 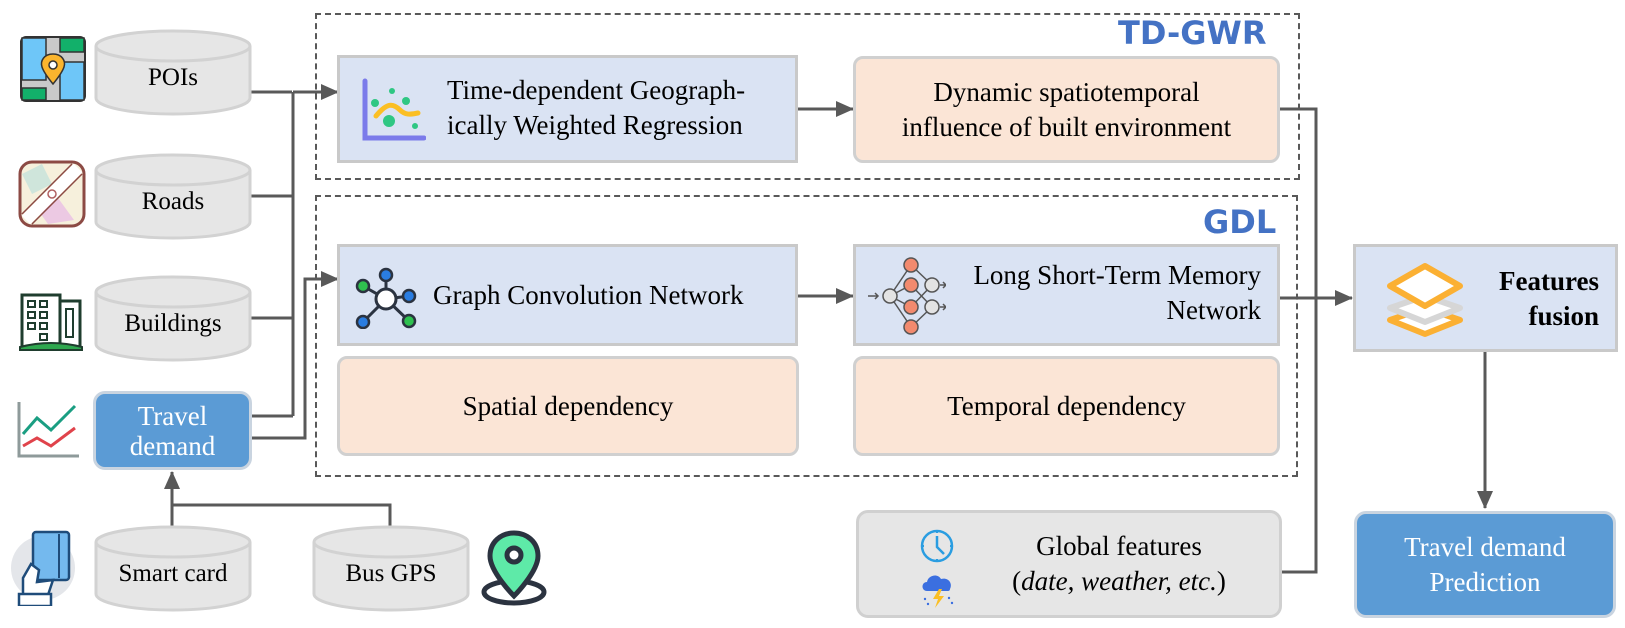 I want to click on smart-card-database: Smart card, so click(x=173, y=568).